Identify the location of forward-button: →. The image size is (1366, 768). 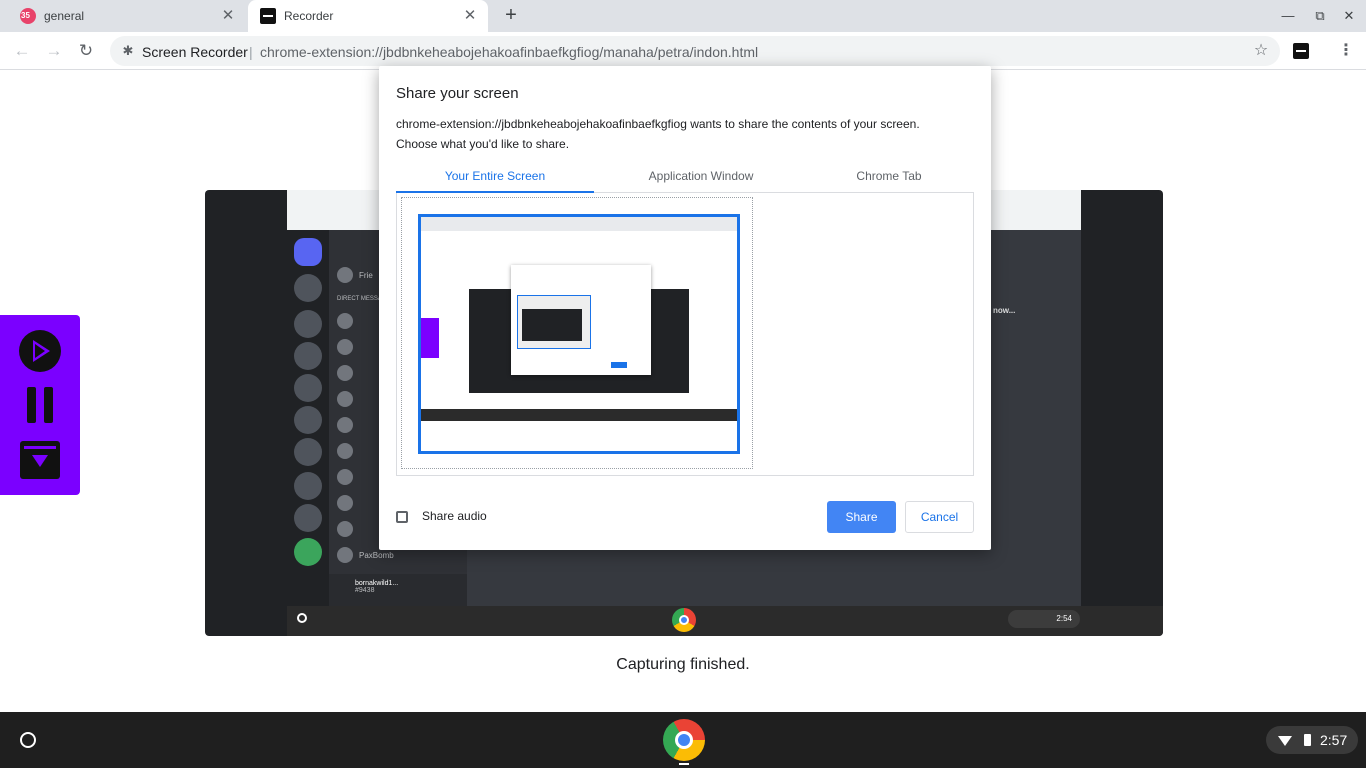
(54, 51).